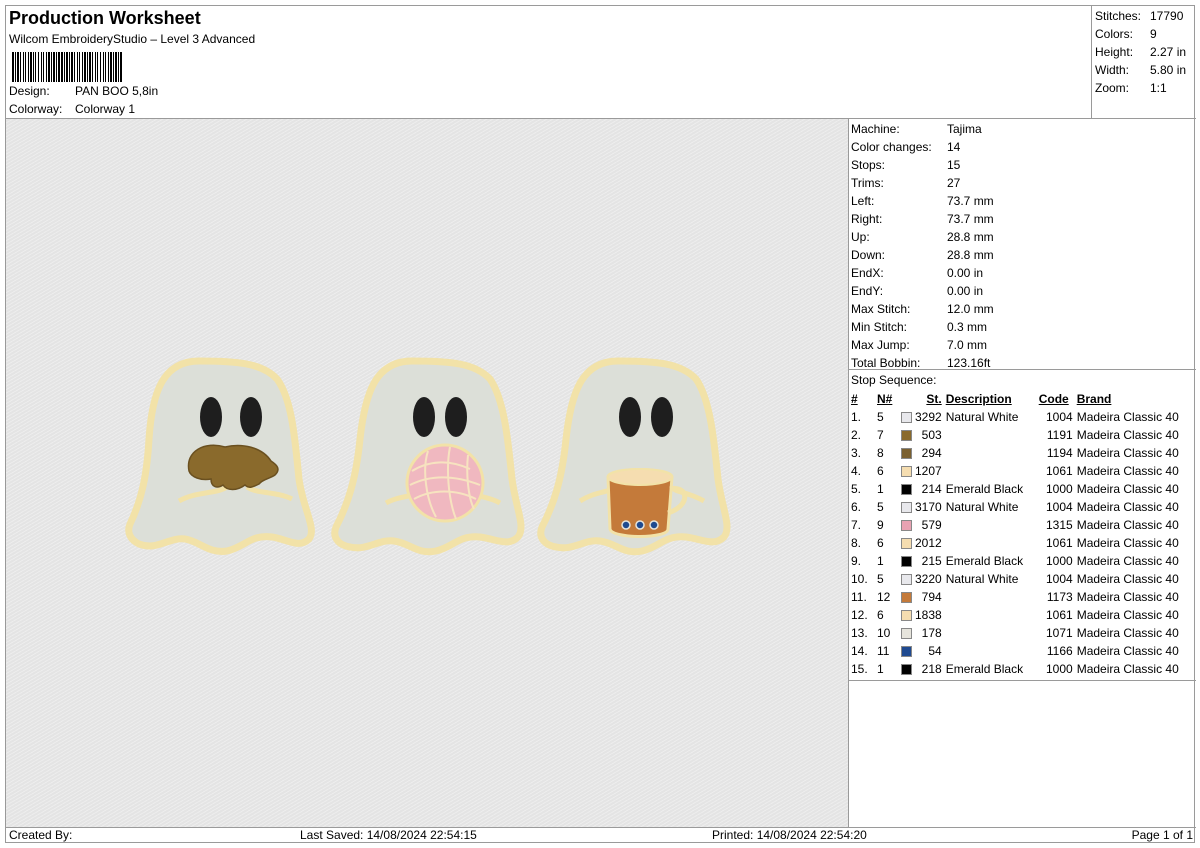  What do you see at coordinates (954, 183) in the screenshot?
I see `spec-value: 27` at bounding box center [954, 183].